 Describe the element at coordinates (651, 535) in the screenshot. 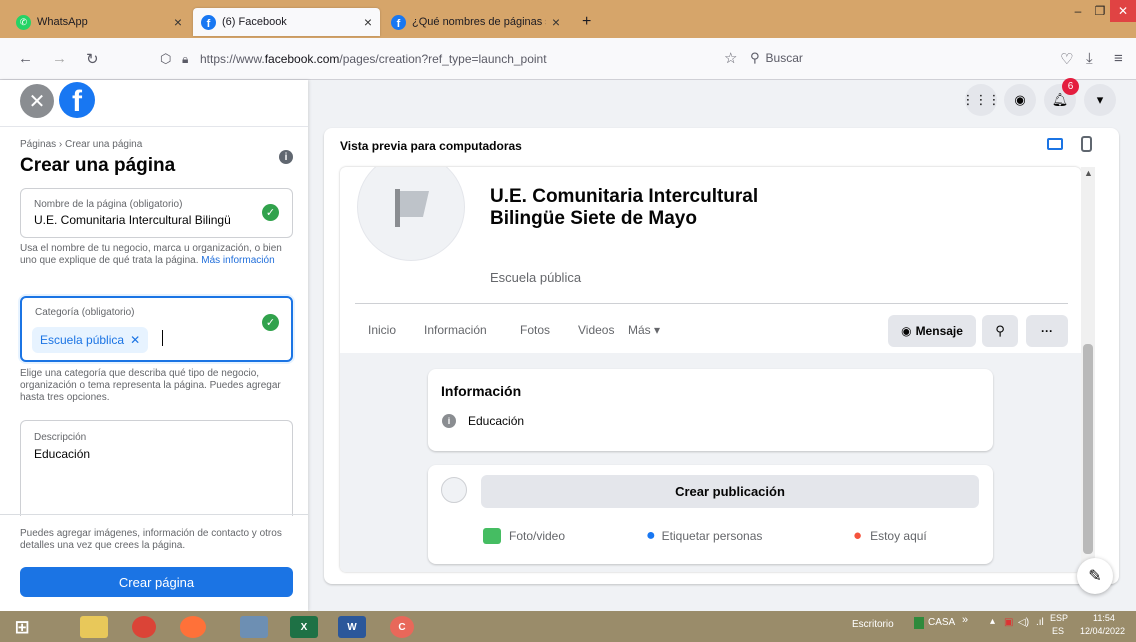

I see `tag-people-icon: ●` at that location.